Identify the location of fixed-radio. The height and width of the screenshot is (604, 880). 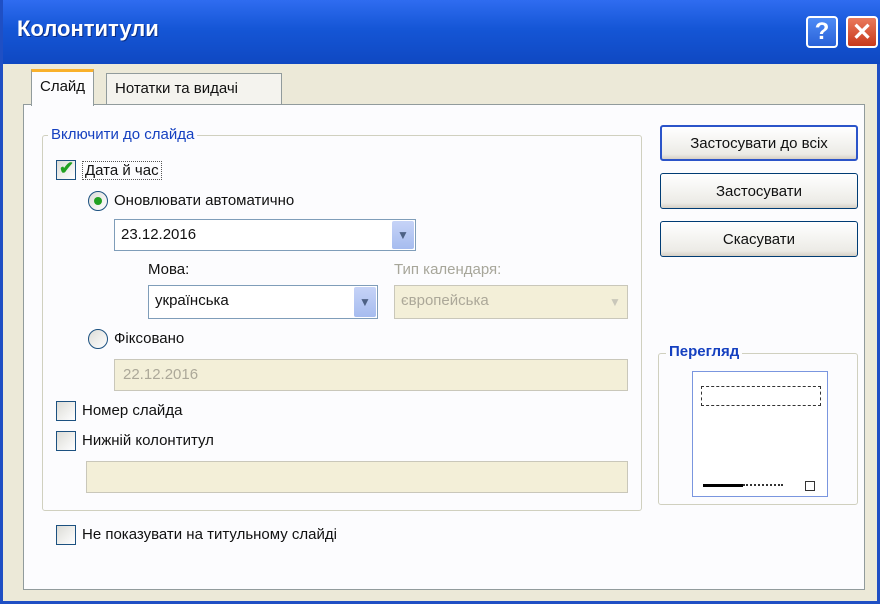
(98, 339).